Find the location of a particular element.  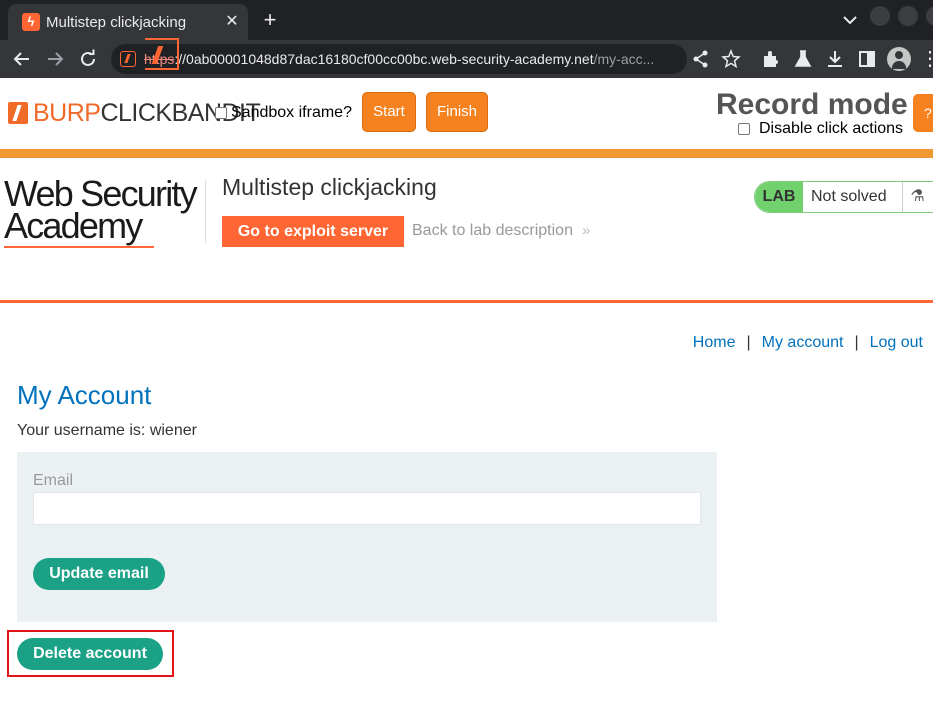

record-mode-title: Record mode is located at coordinates (812, 104).